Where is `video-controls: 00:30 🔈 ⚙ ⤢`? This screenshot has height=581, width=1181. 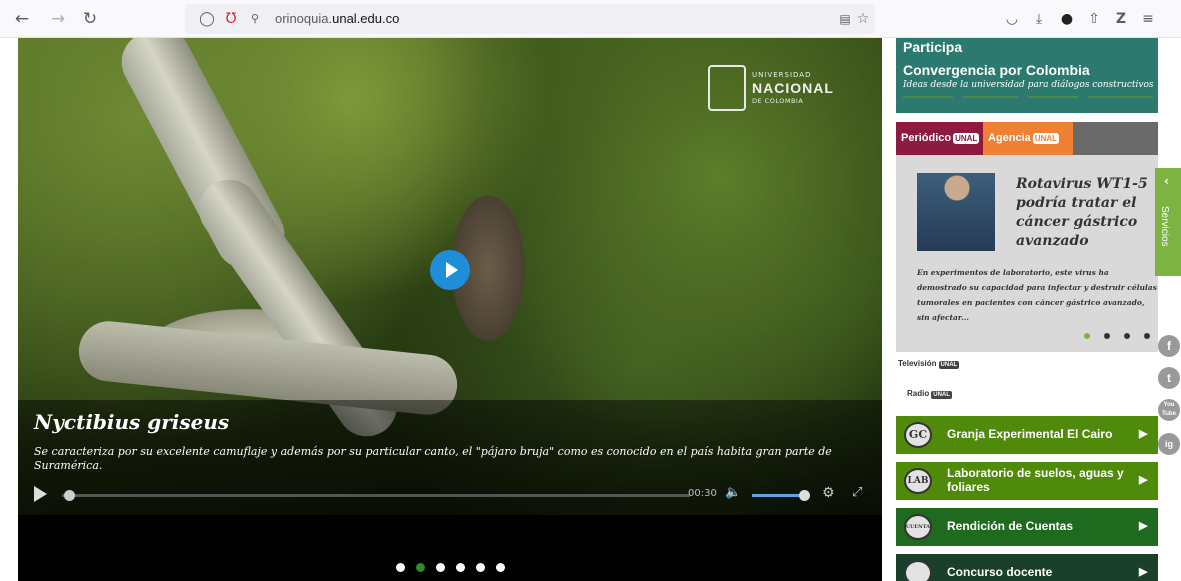
video-controls: 00:30 🔈 ⚙ ⤢ is located at coordinates (450, 496).